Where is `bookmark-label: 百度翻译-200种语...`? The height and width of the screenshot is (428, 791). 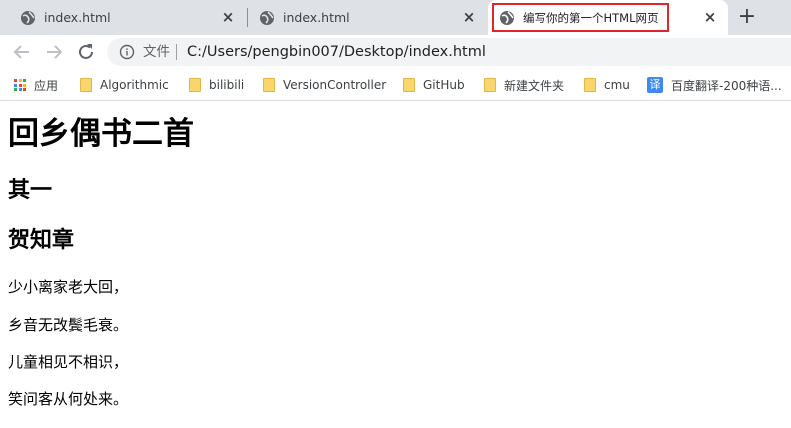
bookmark-label: 百度翻译-200种语... is located at coordinates (726, 85).